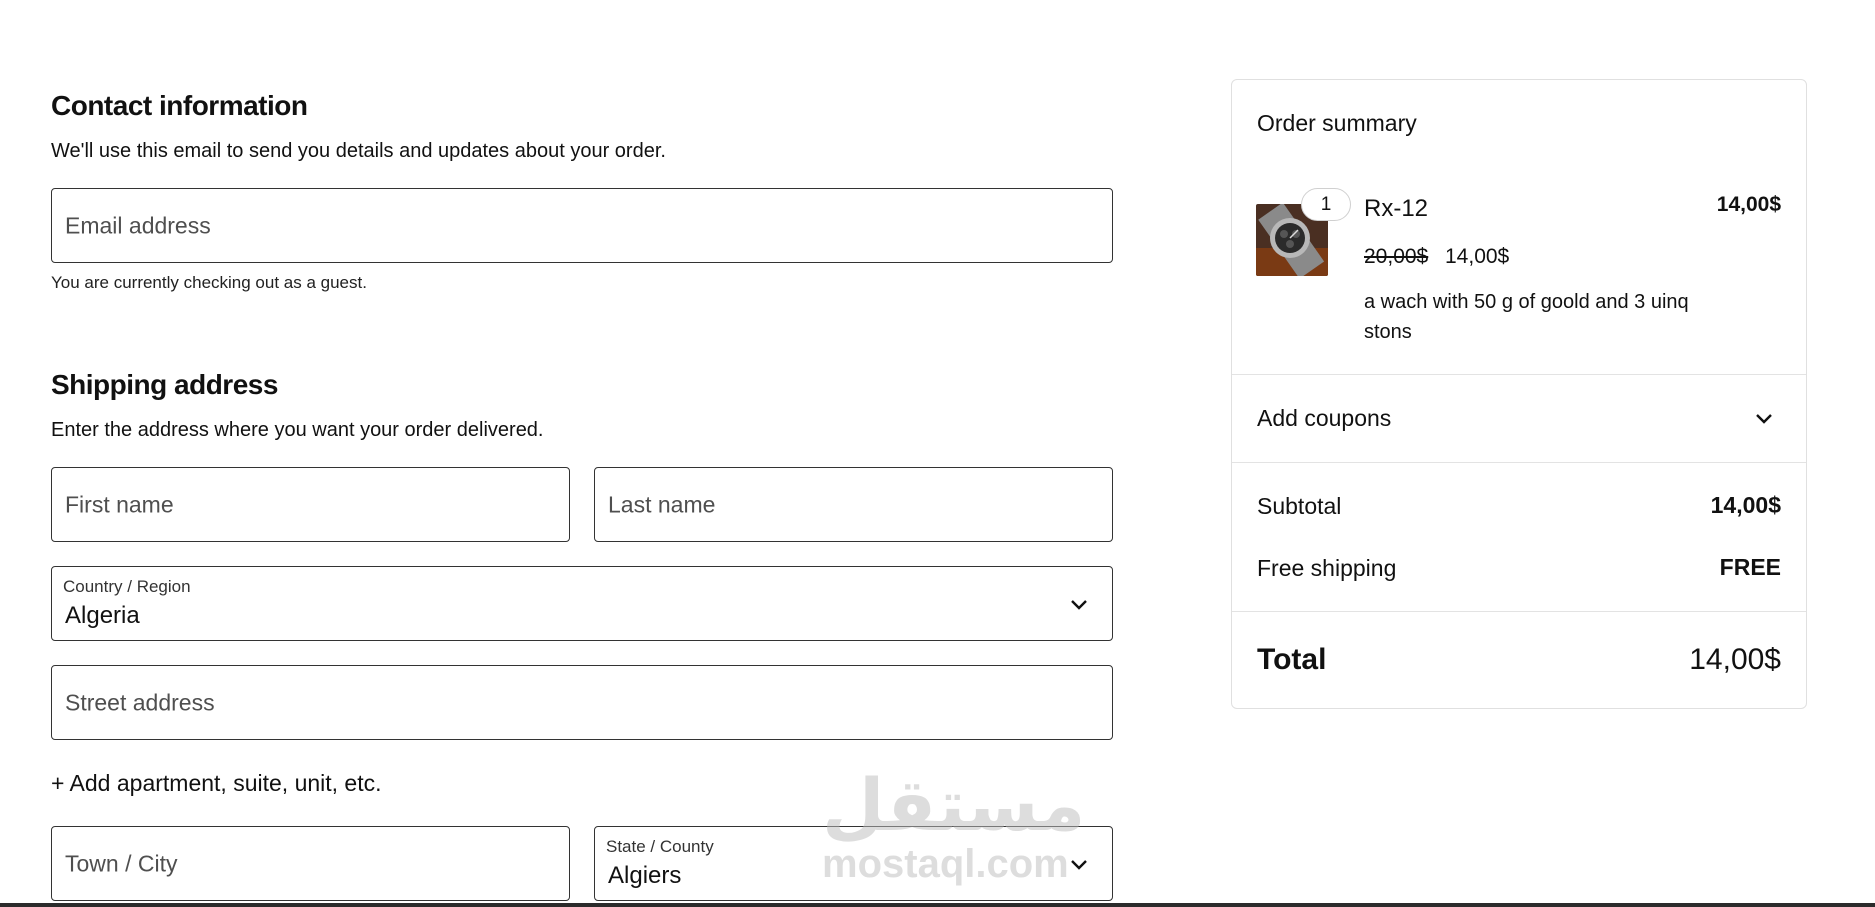 Image resolution: width=1875 pixels, height=907 pixels. What do you see at coordinates (853, 504) in the screenshot?
I see `last-name-field: Last name` at bounding box center [853, 504].